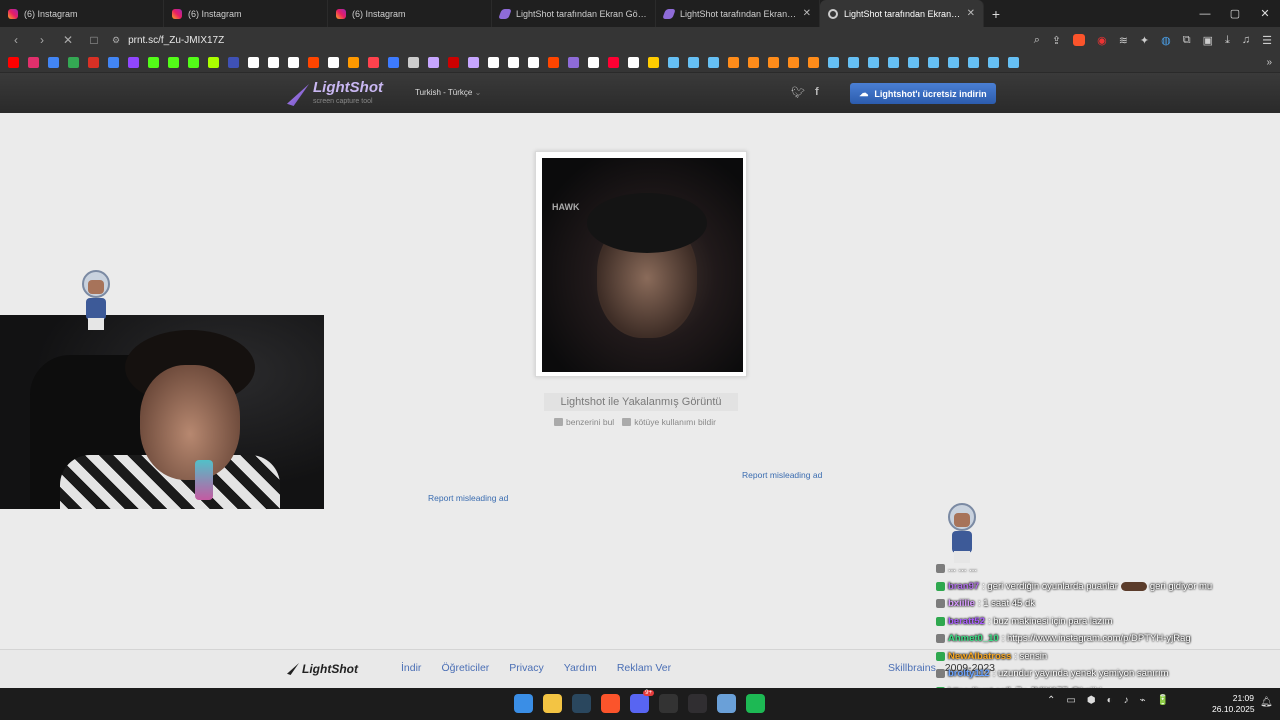 The width and height of the screenshot is (1280, 720). I want to click on show-hidden-icons-icon: ⌃, so click(1051, 700).